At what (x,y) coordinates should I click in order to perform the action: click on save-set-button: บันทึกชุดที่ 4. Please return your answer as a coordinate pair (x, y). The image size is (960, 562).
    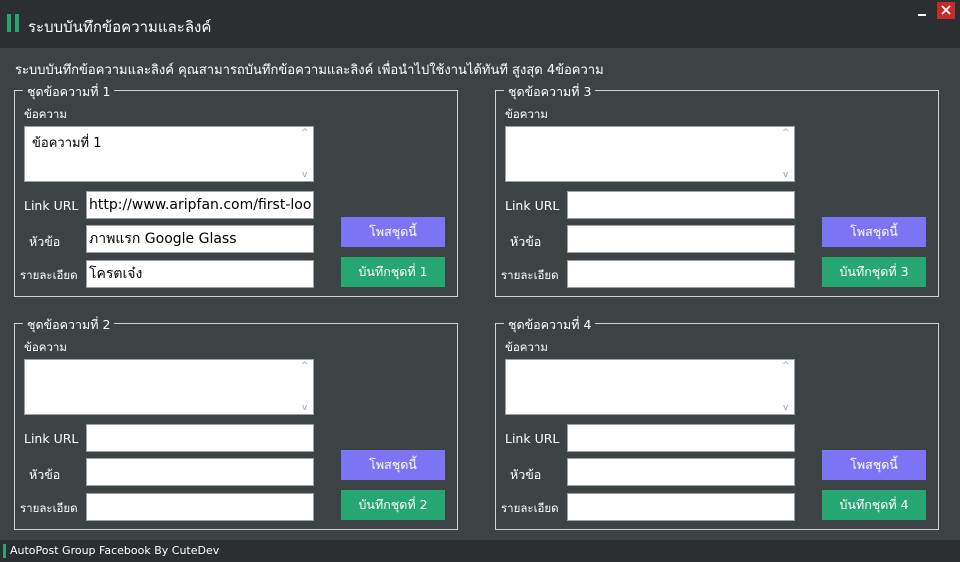
    Looking at the image, I should click on (874, 505).